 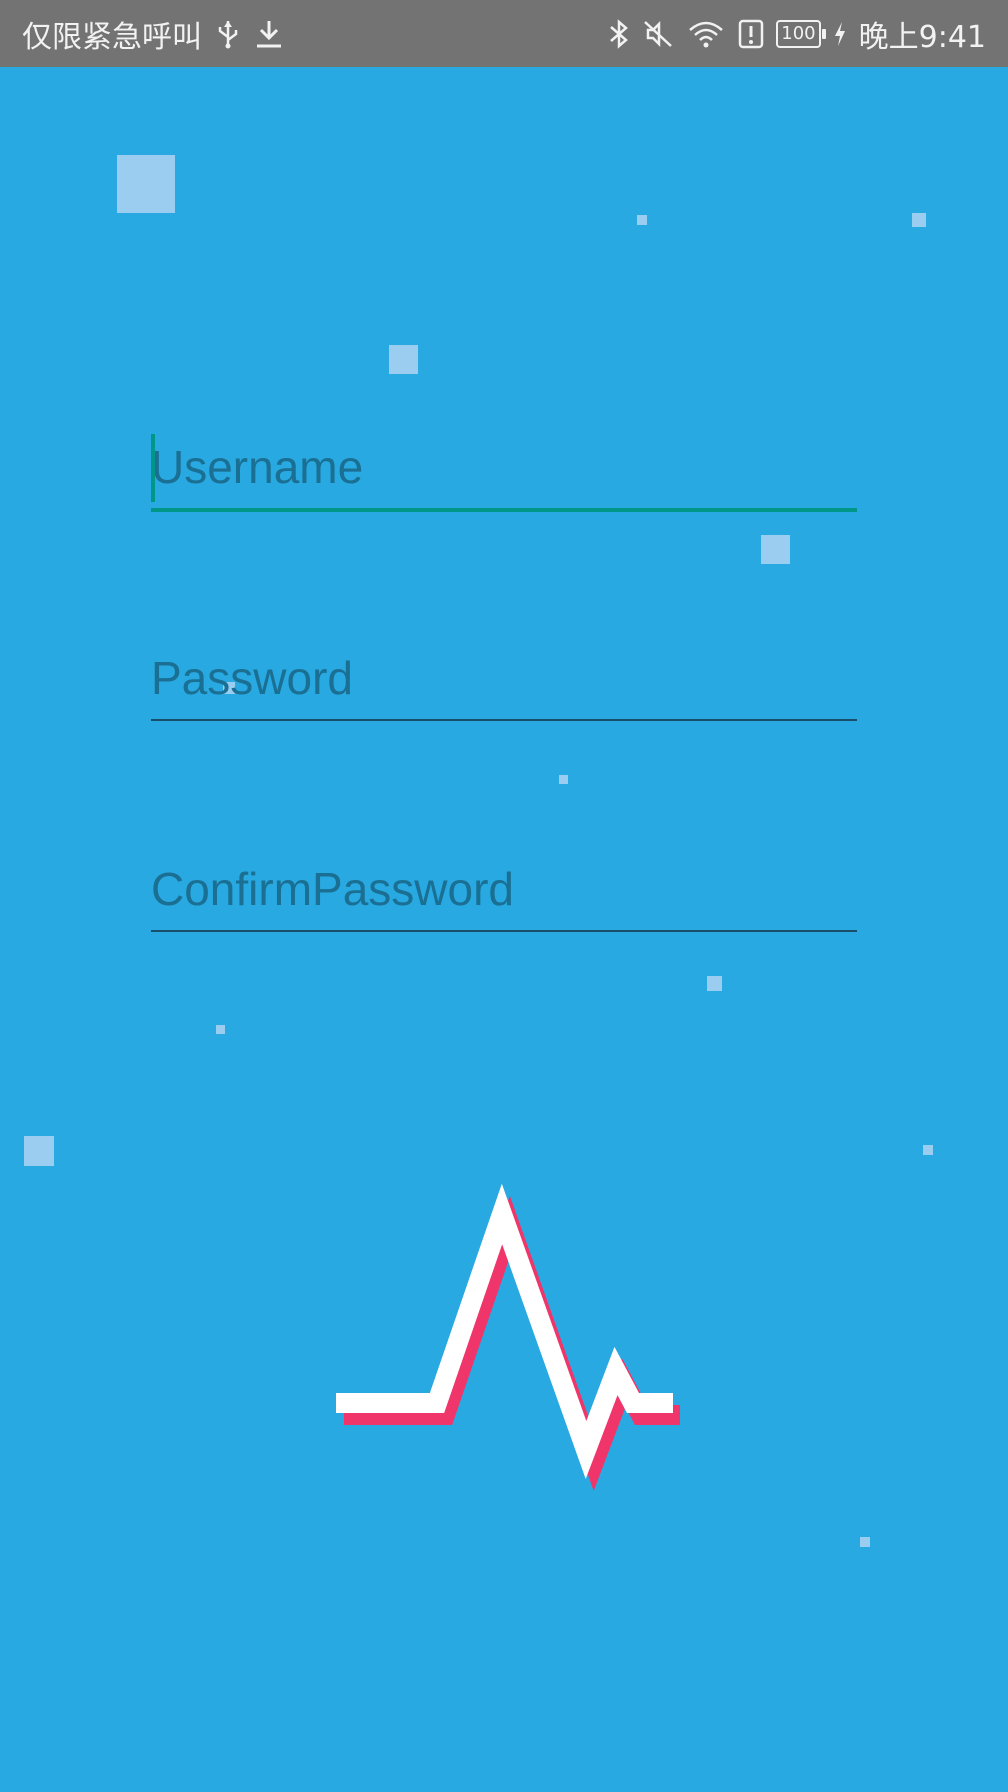 I want to click on status-right: 100 晚上9:41, so click(x=797, y=33).